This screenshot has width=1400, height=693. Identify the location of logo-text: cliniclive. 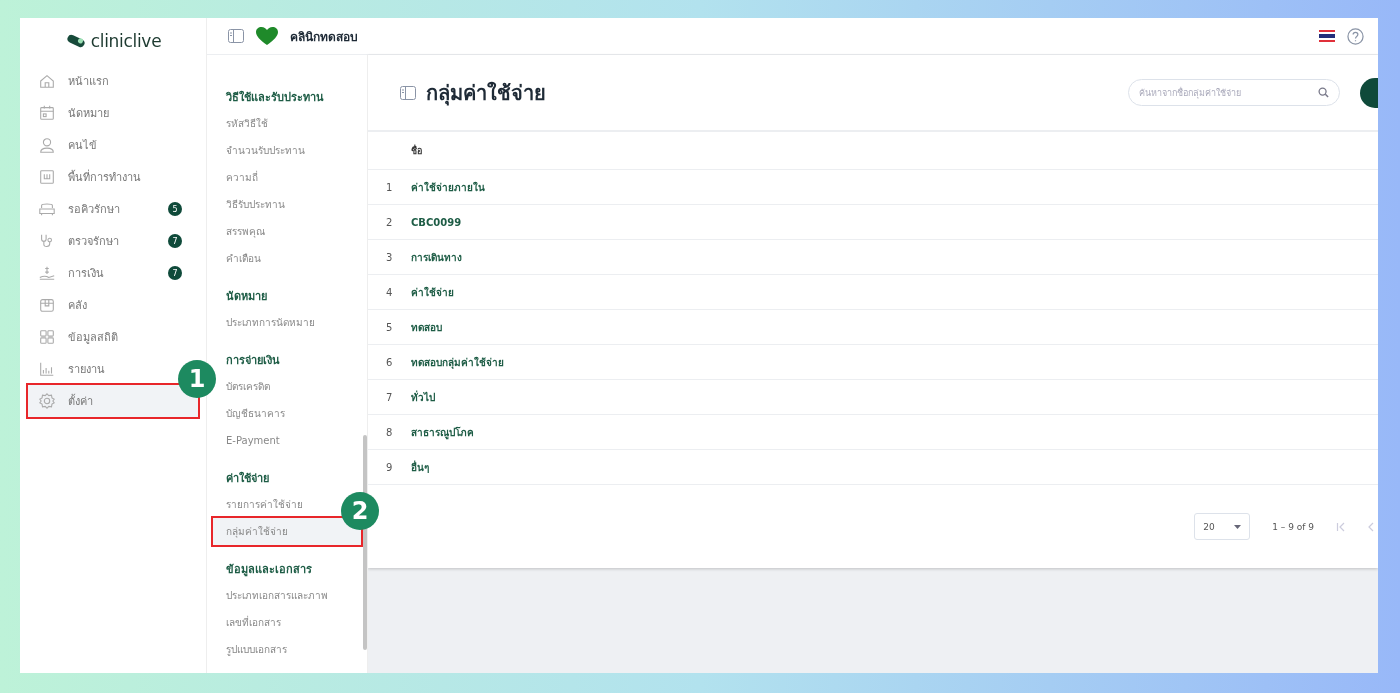
(126, 41).